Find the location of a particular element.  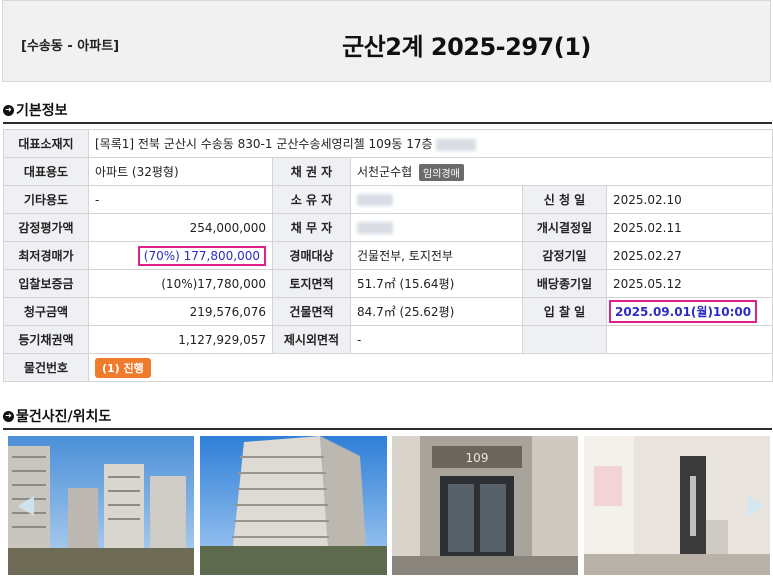

owner-value is located at coordinates (436, 199).